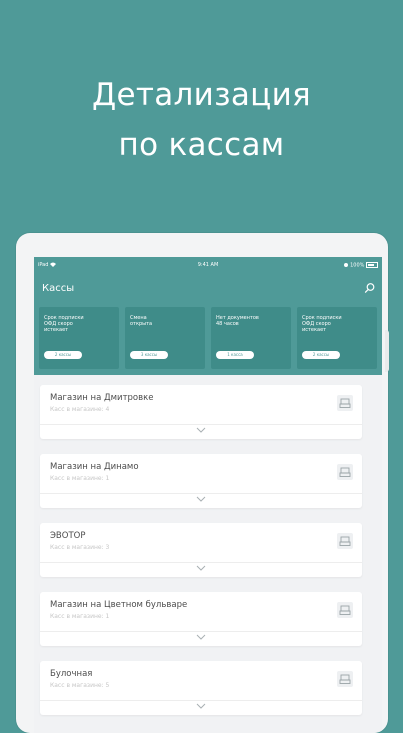 The width and height of the screenshot is (403, 733). I want to click on summary-card-text: Сменa открыта, so click(141, 321).